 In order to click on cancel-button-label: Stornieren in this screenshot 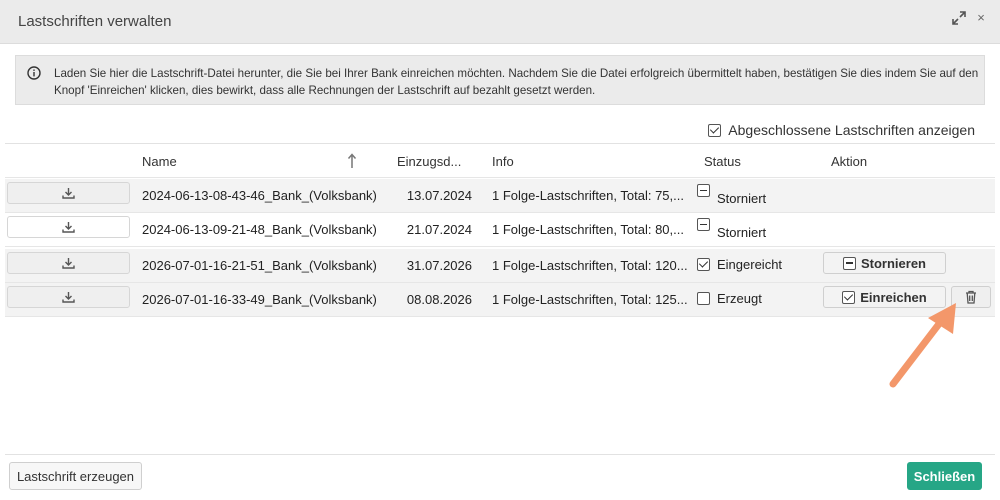, I will do `click(893, 263)`.